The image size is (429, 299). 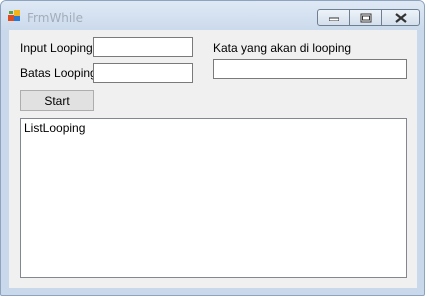 I want to click on input-looping-field, so click(x=143, y=47).